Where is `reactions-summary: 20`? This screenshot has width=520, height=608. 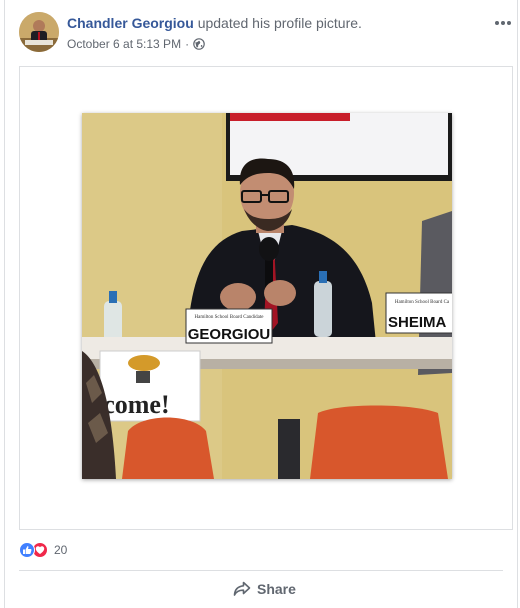
reactions-summary: 20 is located at coordinates (43, 550).